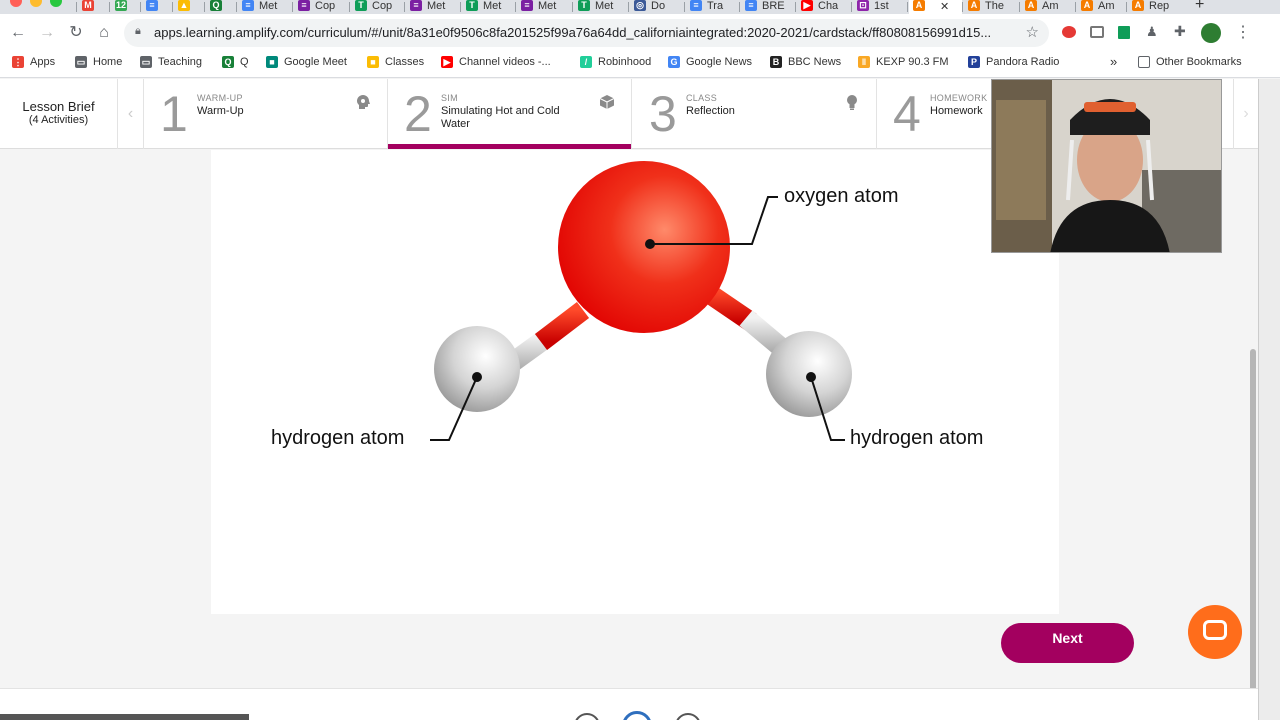  I want to click on tab-title: The, so click(994, 6).